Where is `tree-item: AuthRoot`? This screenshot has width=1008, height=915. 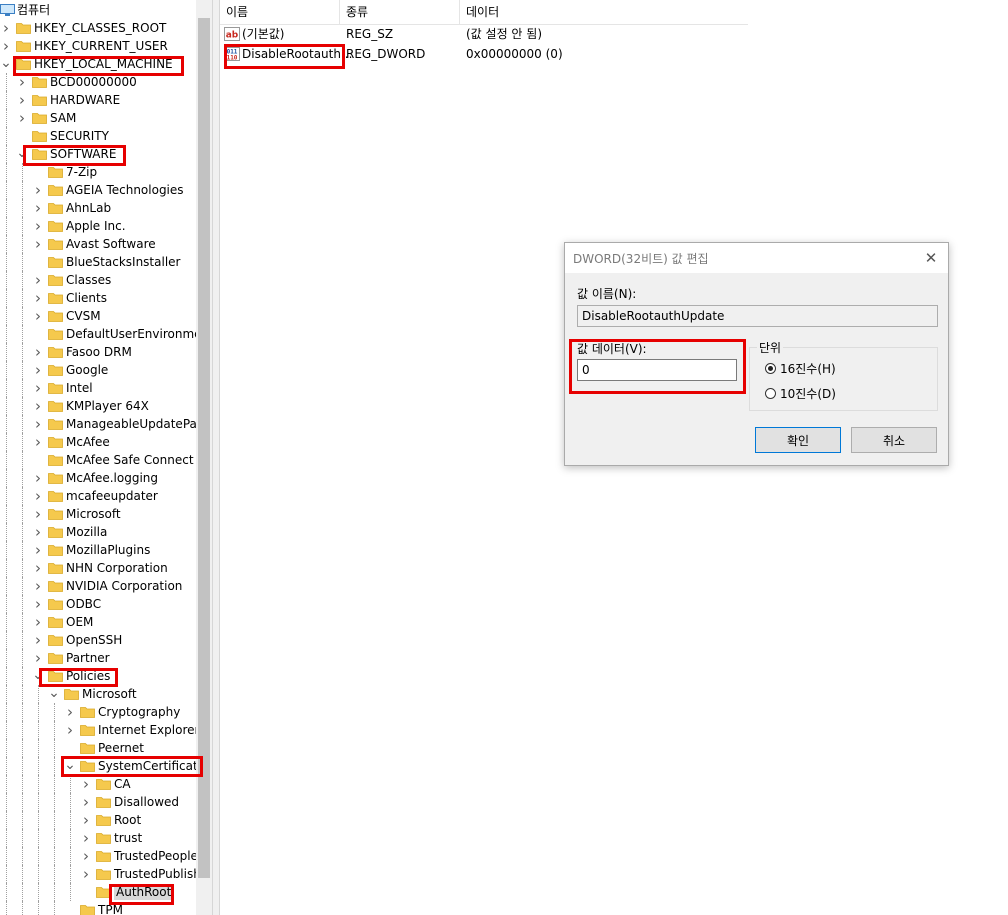
tree-item: AuthRoot is located at coordinates (98, 892).